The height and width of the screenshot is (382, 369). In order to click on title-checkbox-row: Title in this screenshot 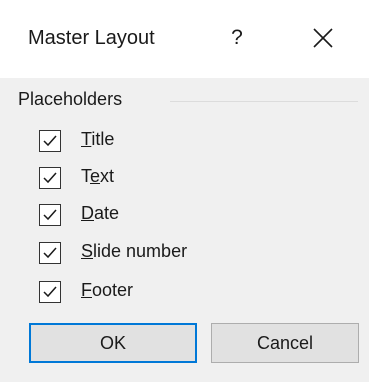, I will do `click(169, 143)`.